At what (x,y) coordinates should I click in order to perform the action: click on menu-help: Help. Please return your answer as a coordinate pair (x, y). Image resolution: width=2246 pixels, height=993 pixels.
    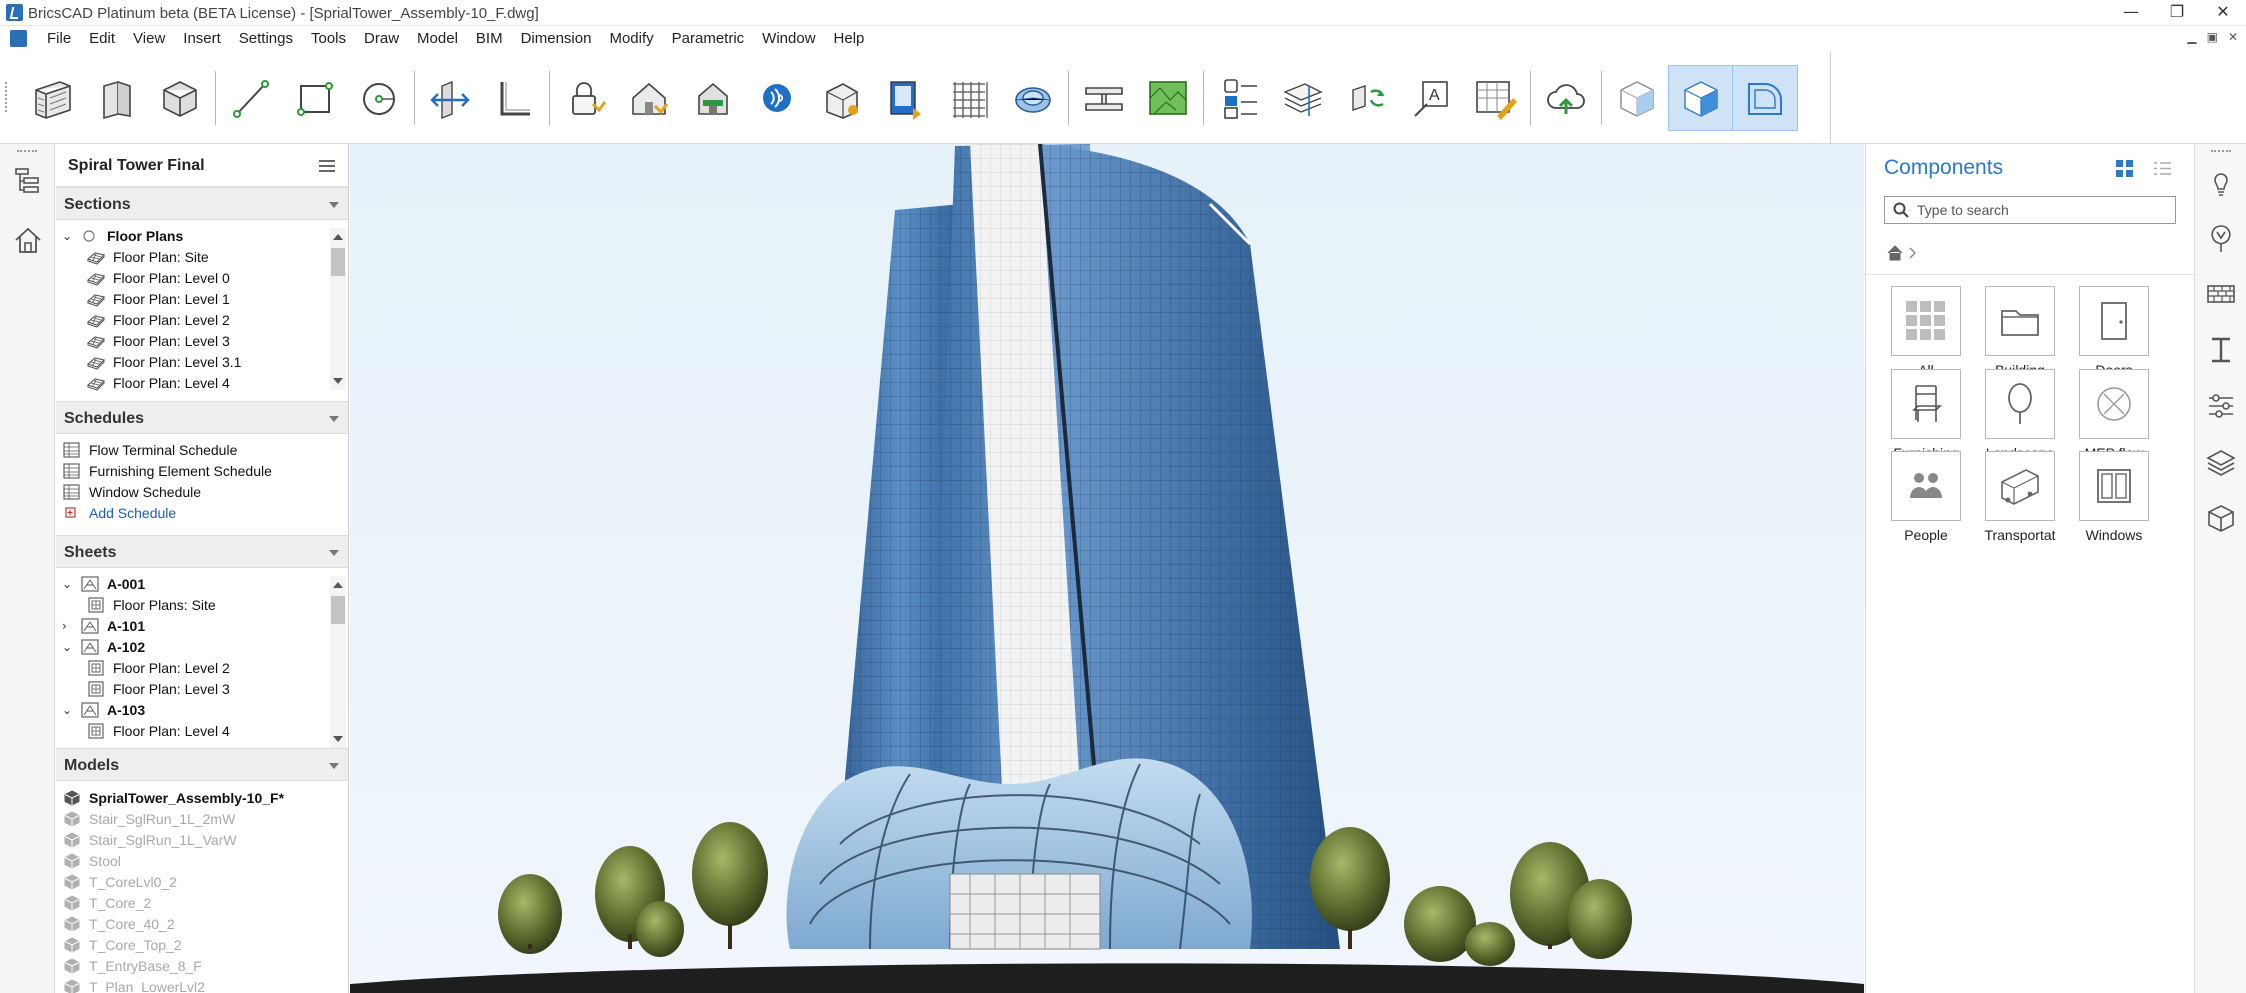
    Looking at the image, I should click on (849, 38).